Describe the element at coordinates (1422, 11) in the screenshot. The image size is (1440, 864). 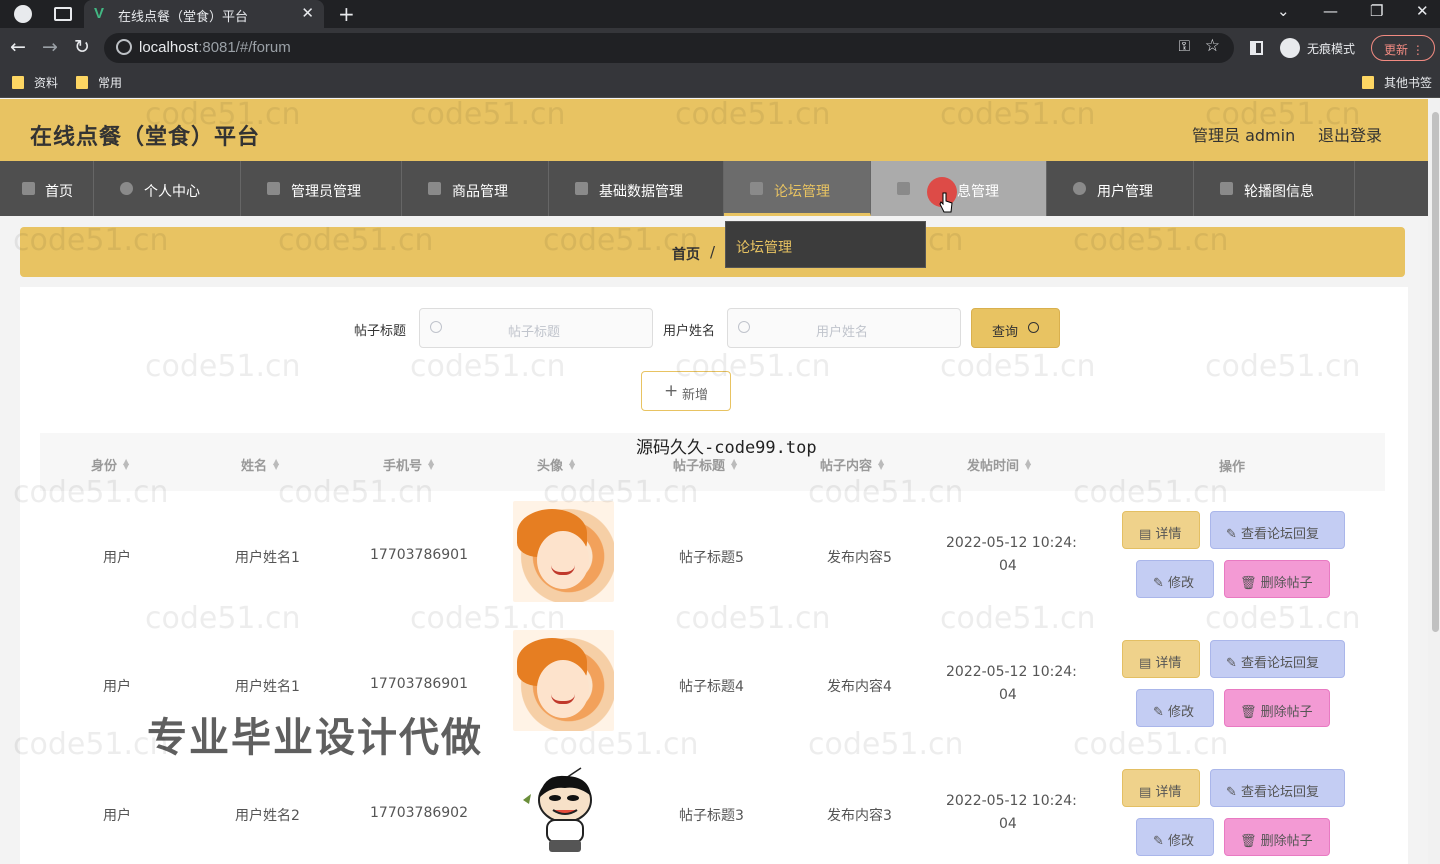
I see `close-window-icon: ✕` at that location.